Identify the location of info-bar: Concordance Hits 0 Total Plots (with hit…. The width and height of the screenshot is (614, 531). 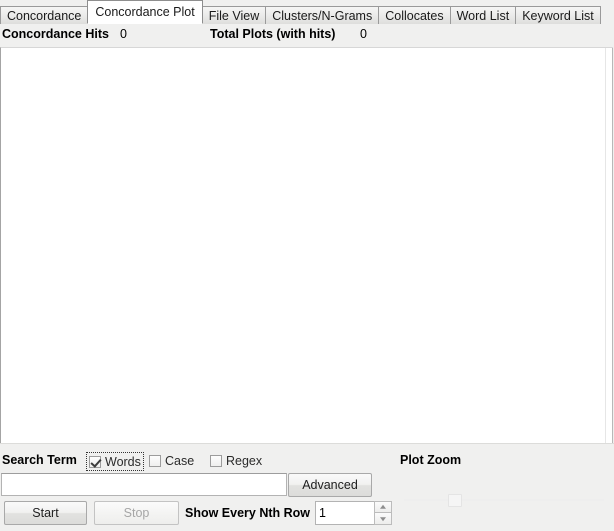
(307, 35).